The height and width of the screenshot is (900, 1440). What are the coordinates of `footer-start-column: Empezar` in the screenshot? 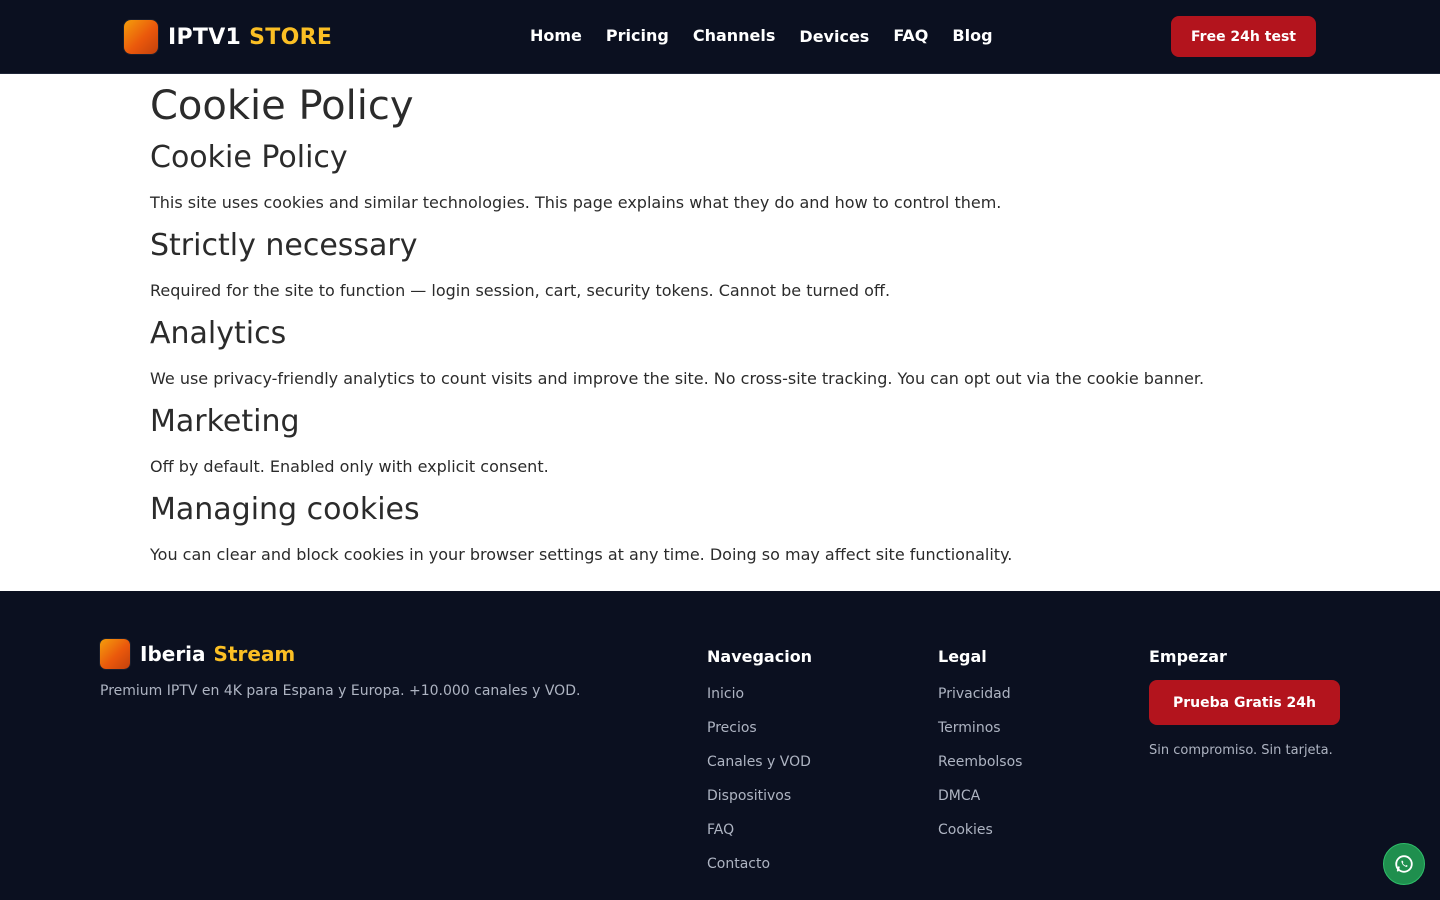 It's located at (1188, 657).